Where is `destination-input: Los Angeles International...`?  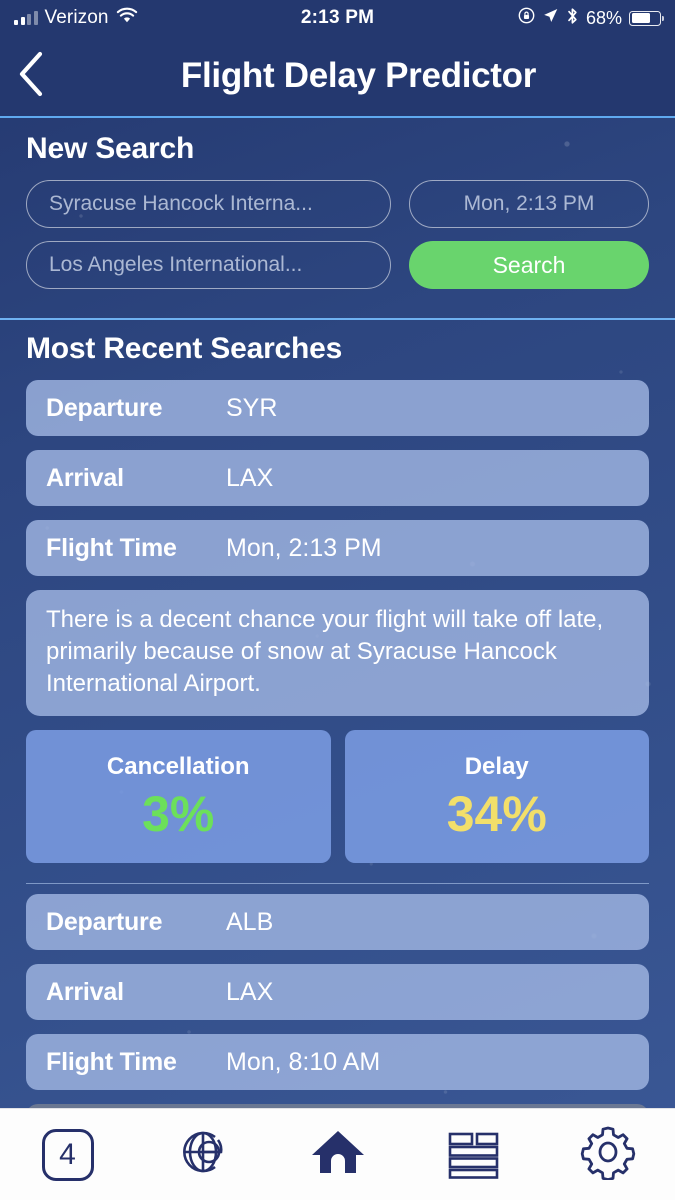 destination-input: Los Angeles International... is located at coordinates (208, 265).